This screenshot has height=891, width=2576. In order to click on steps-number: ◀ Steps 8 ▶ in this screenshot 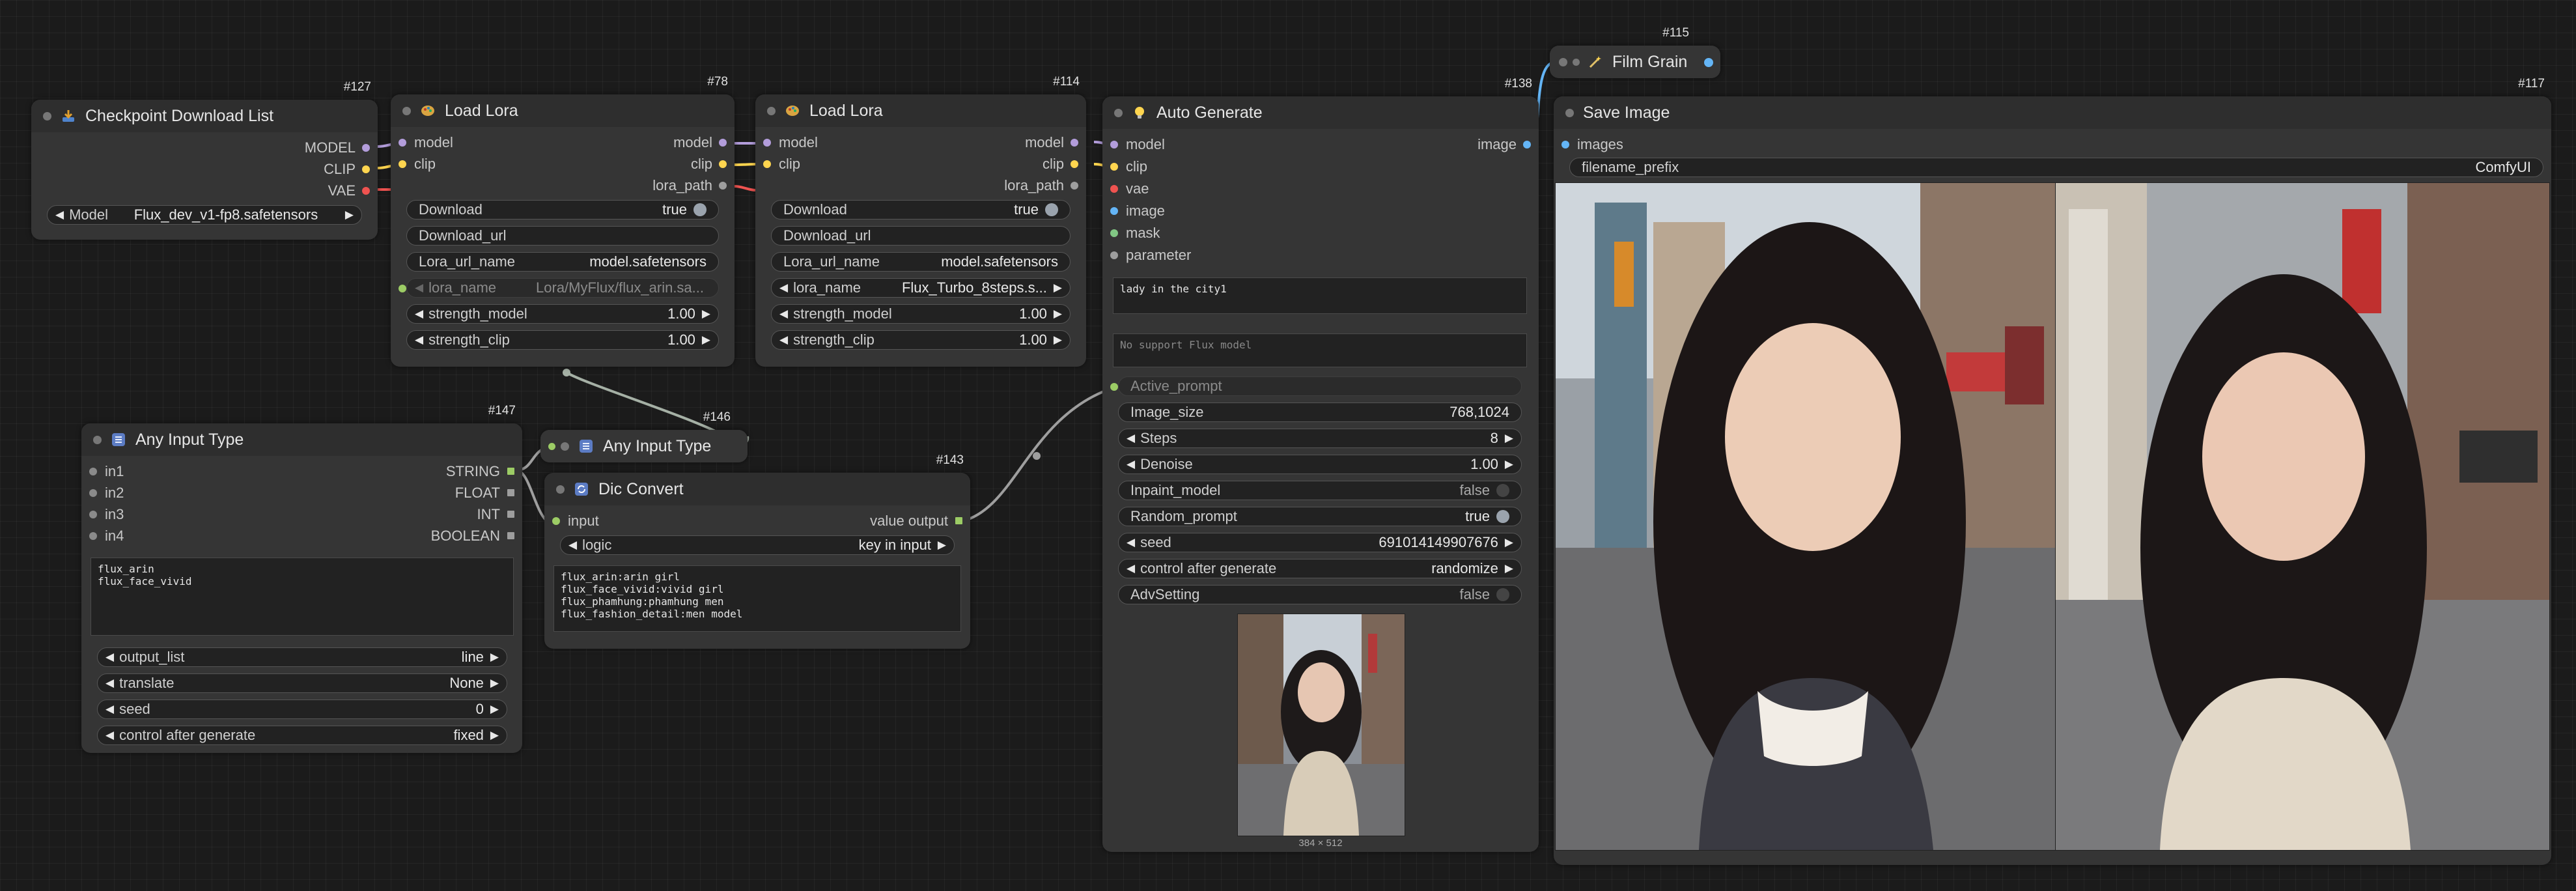, I will do `click(1320, 438)`.